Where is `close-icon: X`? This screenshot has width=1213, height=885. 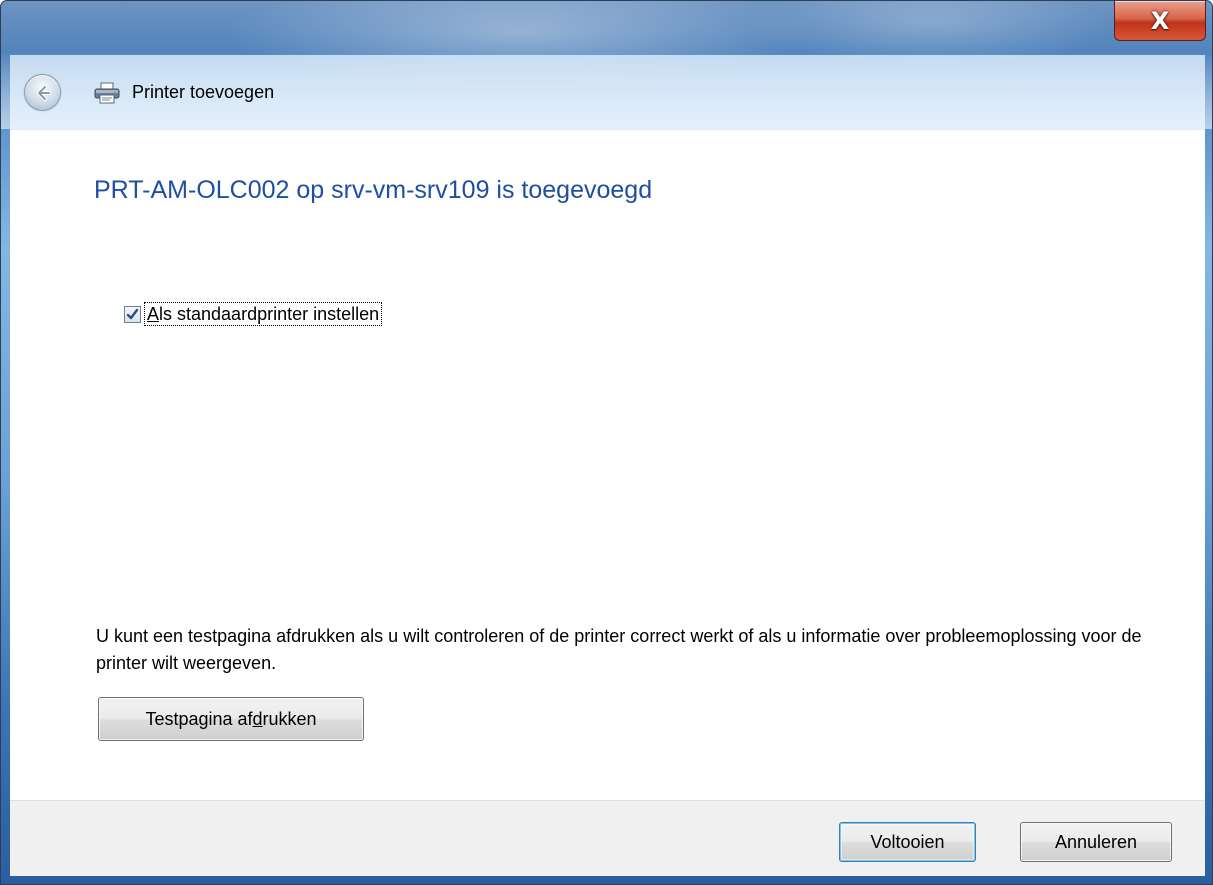 close-icon: X is located at coordinates (1160, 20).